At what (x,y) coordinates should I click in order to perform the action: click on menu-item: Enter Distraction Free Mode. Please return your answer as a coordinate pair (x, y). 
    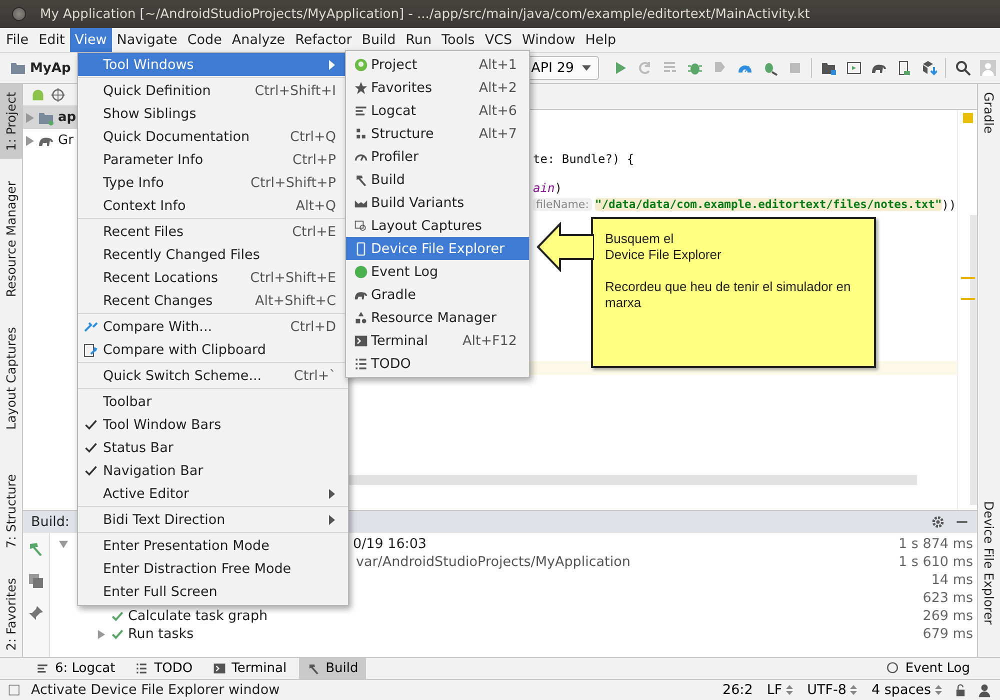
    Looking at the image, I should click on (213, 568).